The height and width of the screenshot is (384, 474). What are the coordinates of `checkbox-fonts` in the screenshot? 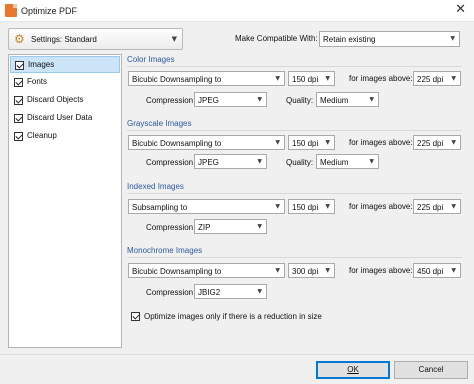 It's located at (18, 82).